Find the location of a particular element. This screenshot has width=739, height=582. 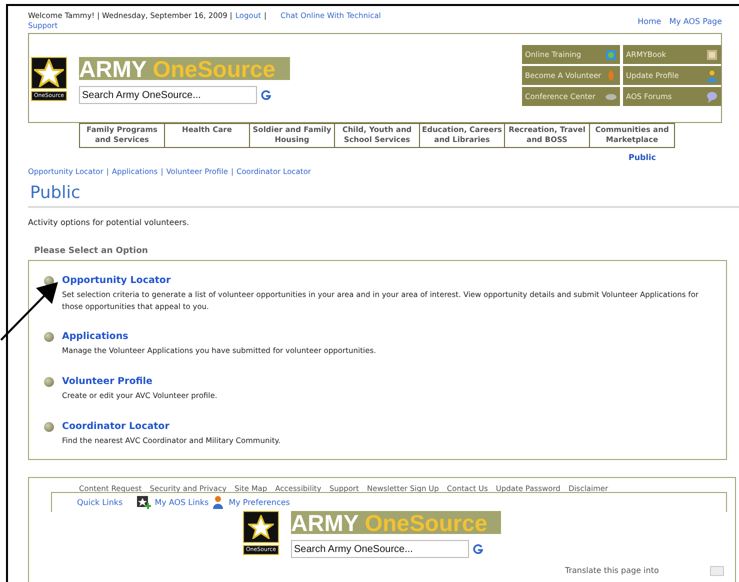

option-link: Applications is located at coordinates (95, 336).